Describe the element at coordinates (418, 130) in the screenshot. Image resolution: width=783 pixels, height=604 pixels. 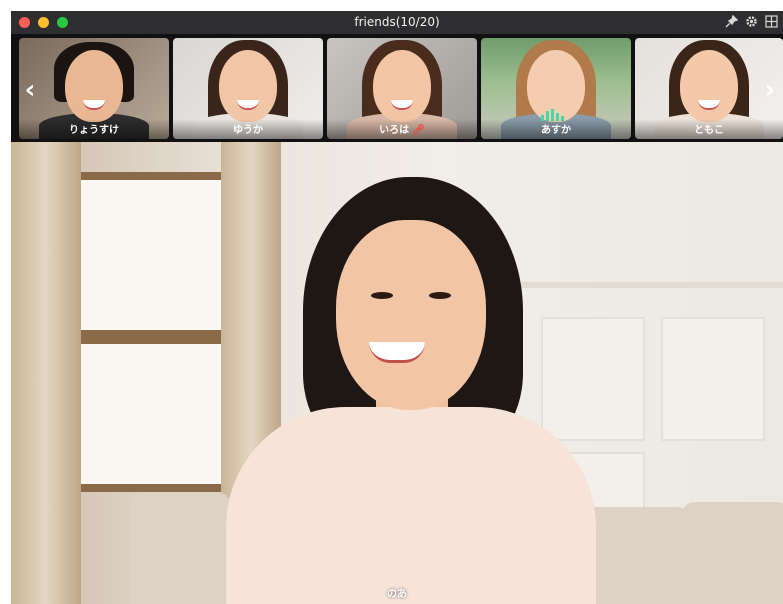
I see `mic-muted-icon: 🎤︎` at that location.